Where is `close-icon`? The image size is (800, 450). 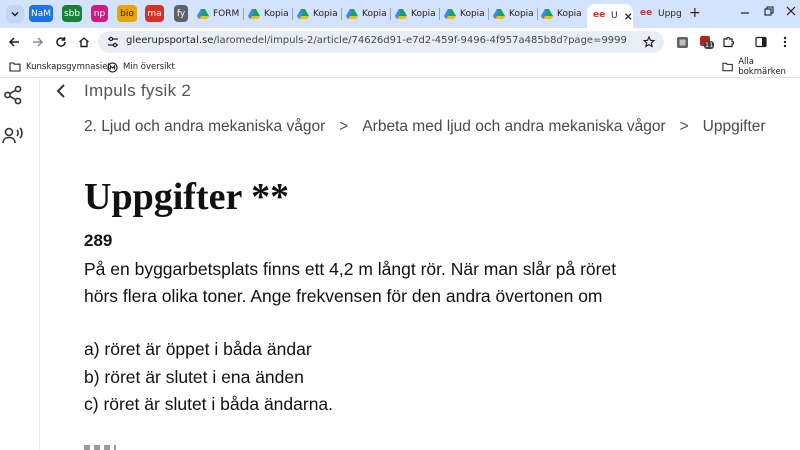
close-icon is located at coordinates (628, 16).